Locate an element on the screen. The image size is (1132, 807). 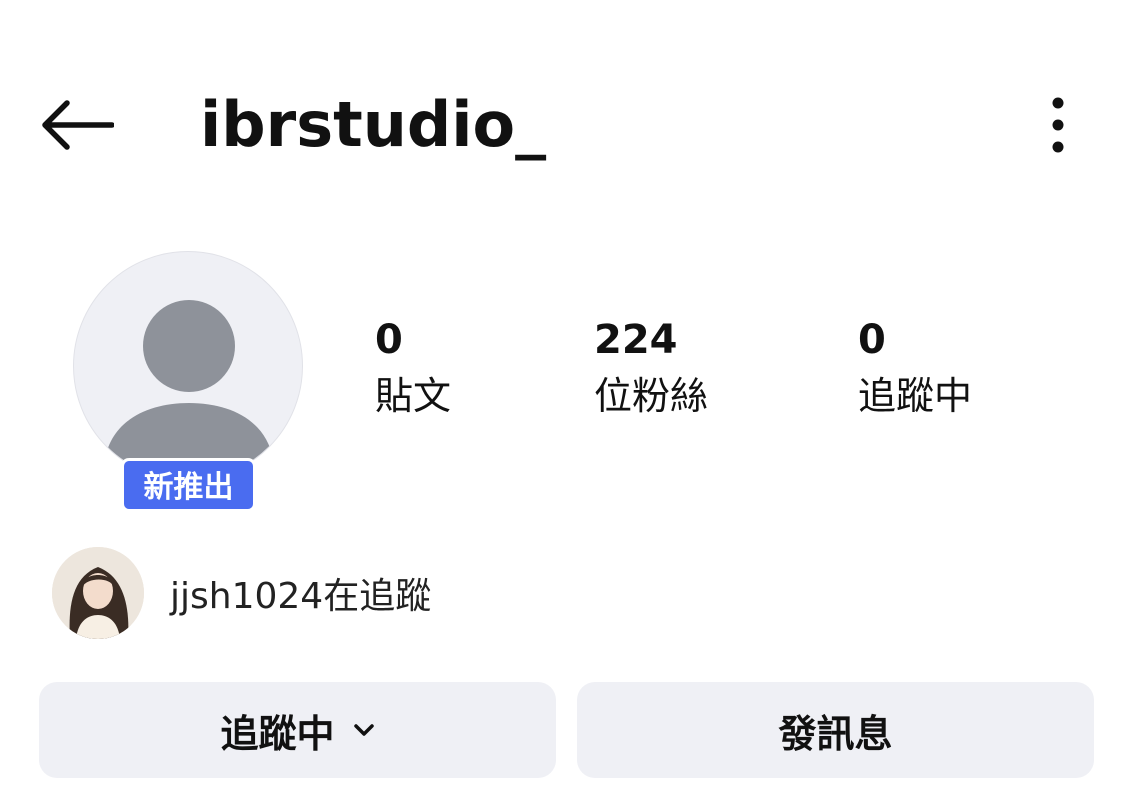
follower-avatar is located at coordinates (98, 593).